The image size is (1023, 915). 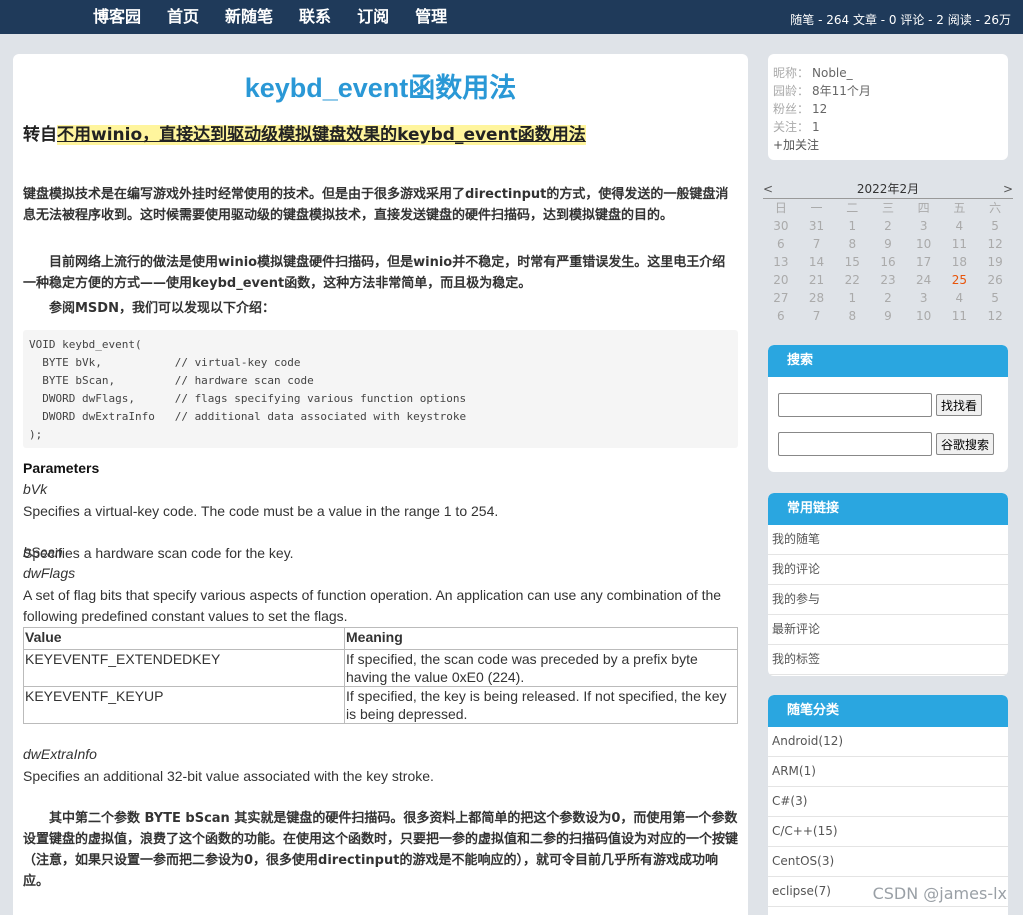 I want to click on link-my-tags: 我的标签, so click(x=888, y=660).